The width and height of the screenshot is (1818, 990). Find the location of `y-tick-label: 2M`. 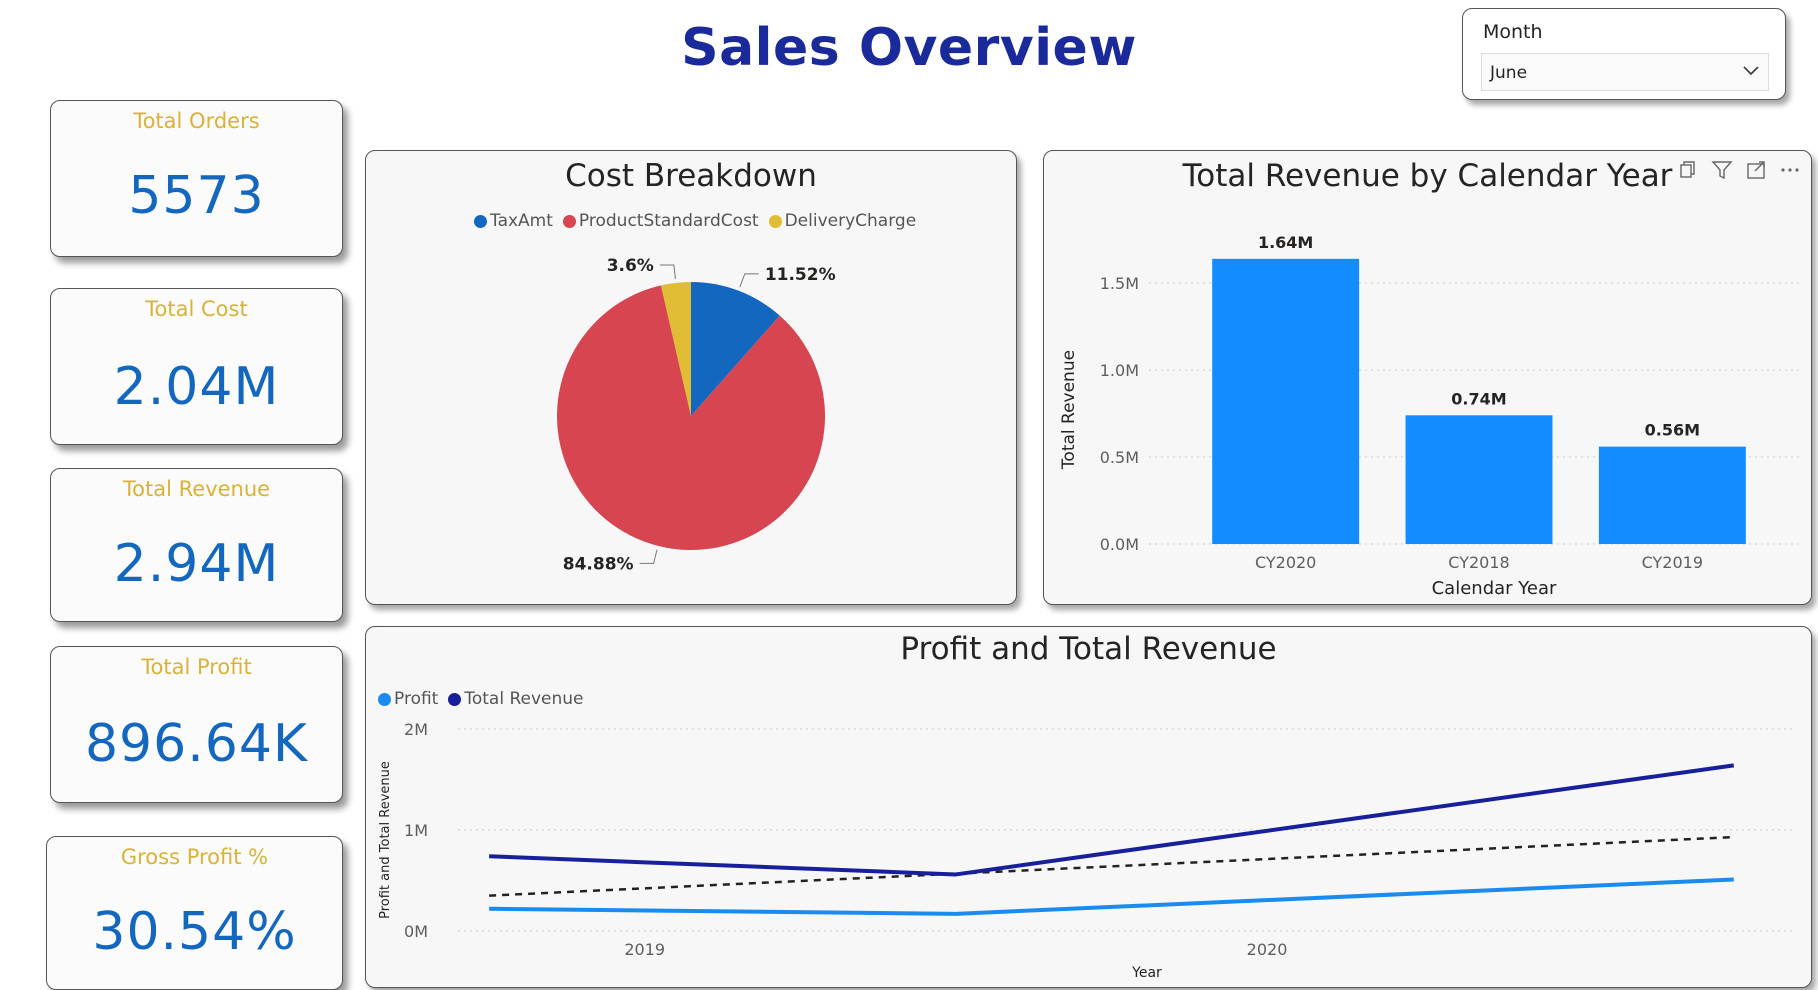

y-tick-label: 2M is located at coordinates (416, 729).